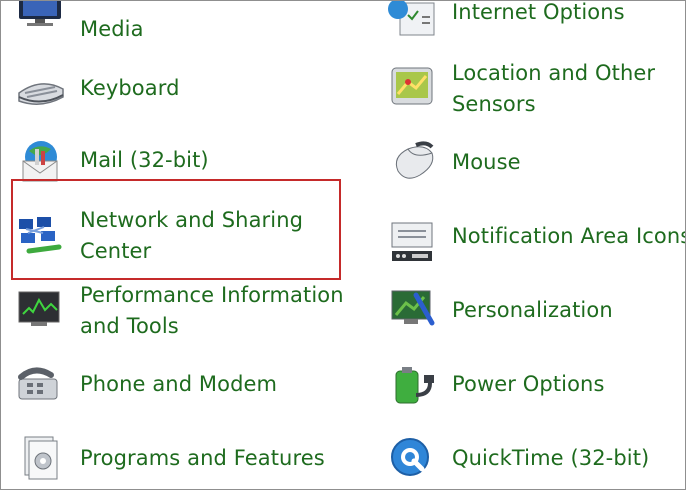 This screenshot has height=490, width=686. I want to click on item-label-line2: and Tools, so click(129, 326).